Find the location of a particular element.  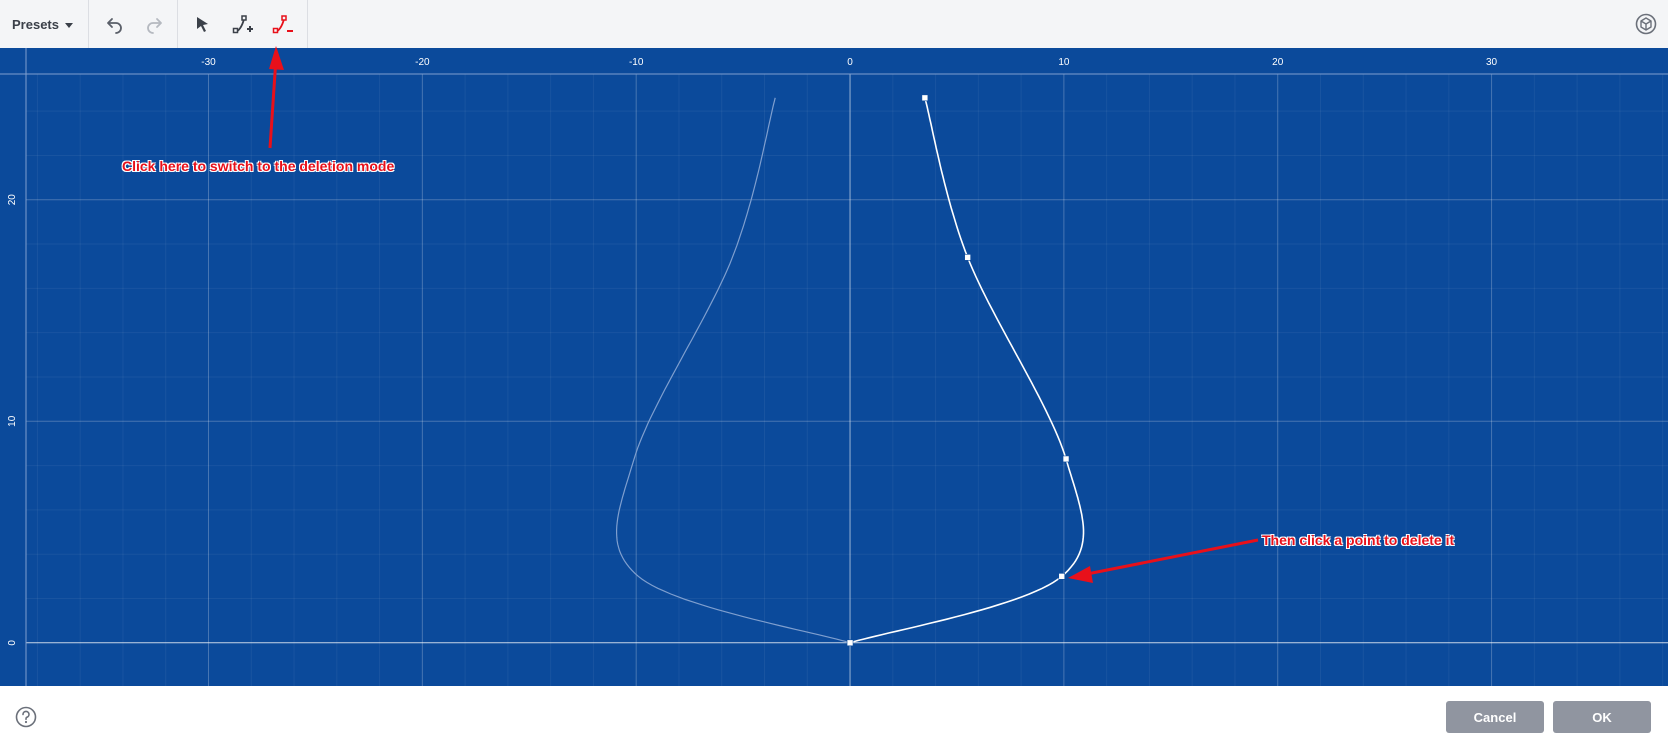

undo-icon is located at coordinates (114, 26).